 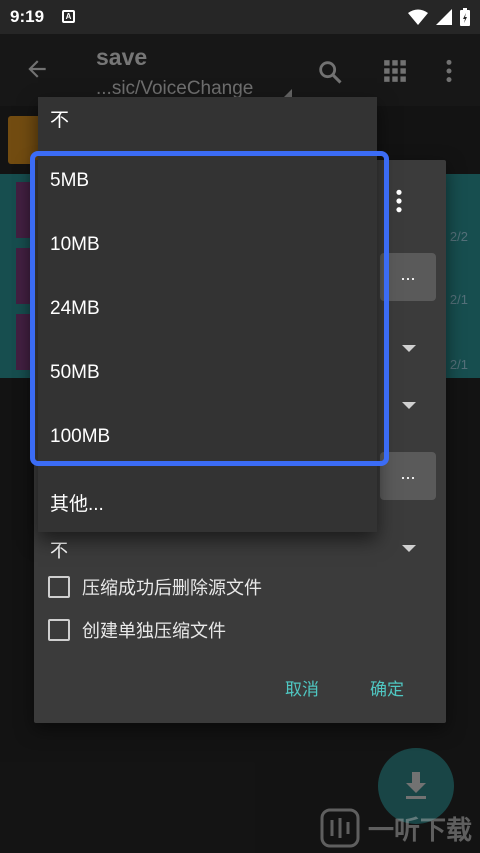 I want to click on cancel-button: 取消, so click(x=302, y=687).